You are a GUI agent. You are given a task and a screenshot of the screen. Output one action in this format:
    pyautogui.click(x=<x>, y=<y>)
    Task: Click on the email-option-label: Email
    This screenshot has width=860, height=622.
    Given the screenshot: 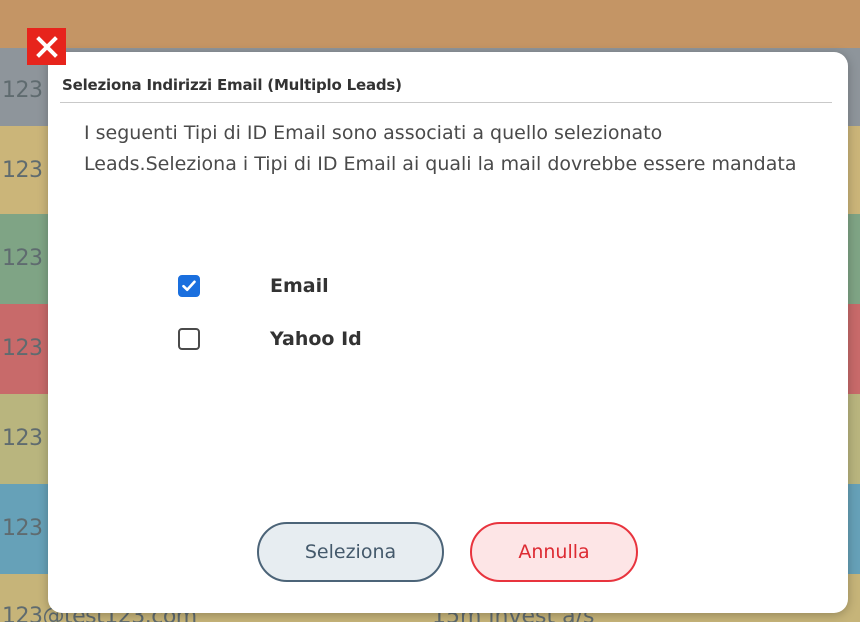 What is the action you would take?
    pyautogui.click(x=299, y=286)
    